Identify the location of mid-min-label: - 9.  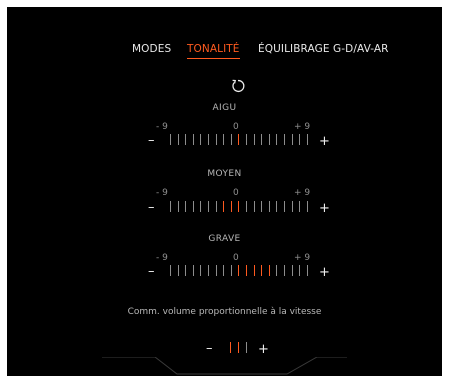
(162, 193).